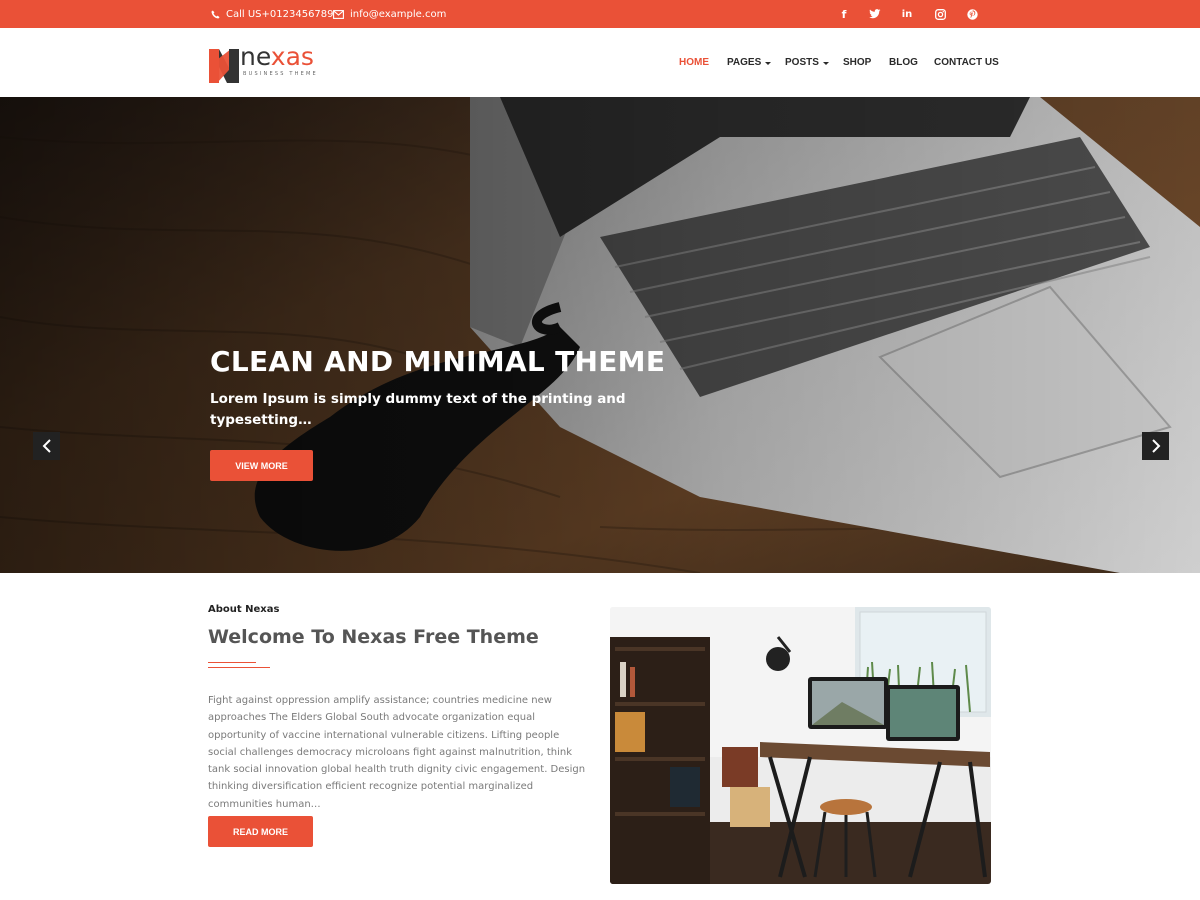 The height and width of the screenshot is (900, 1200). I want to click on logo-wordmark: nexas, so click(277, 57).